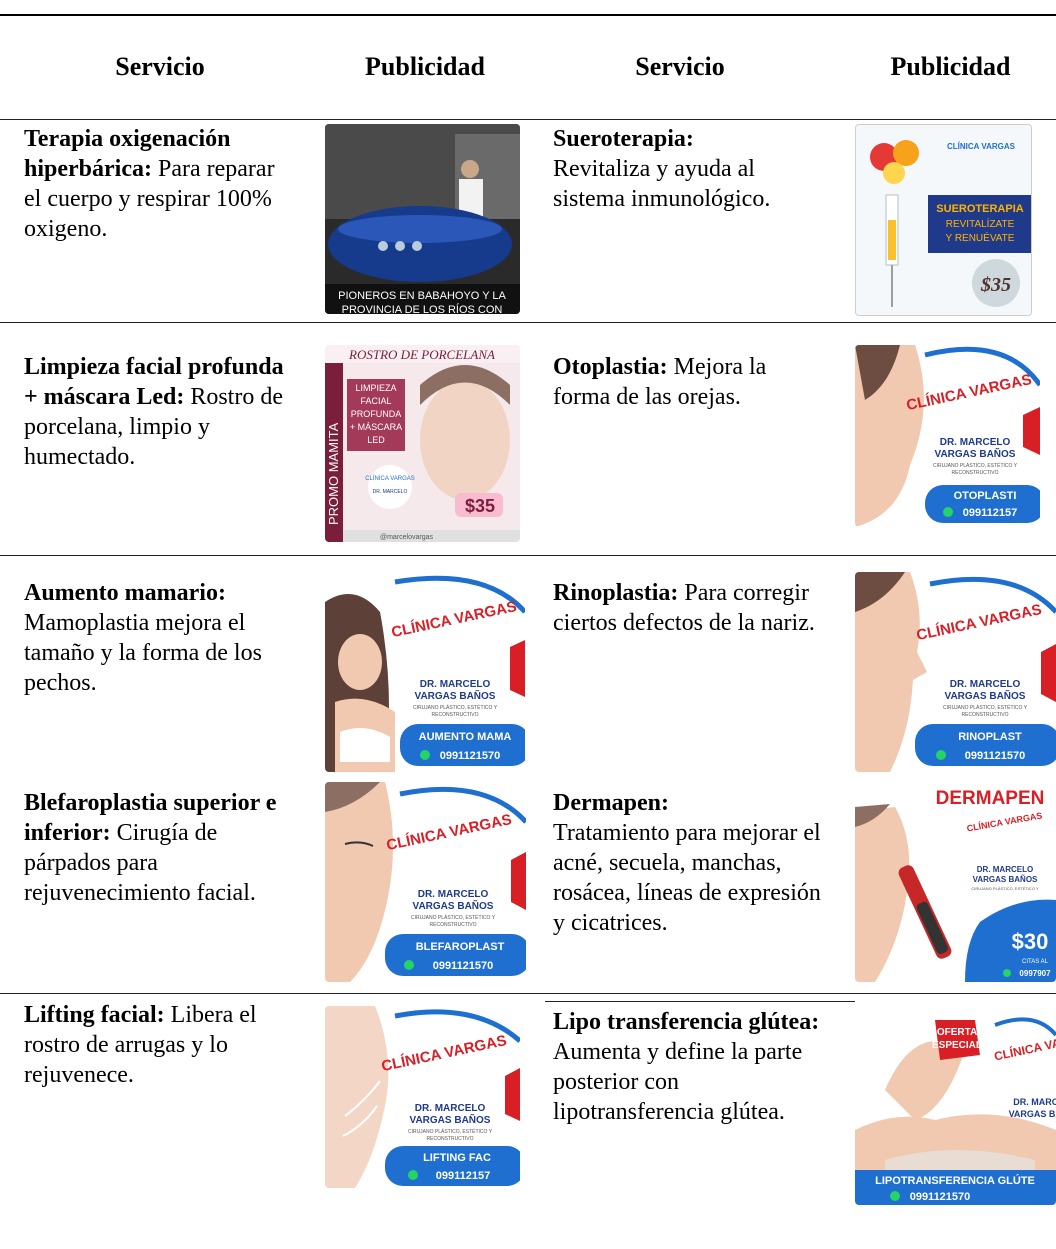 This screenshot has height=1249, width=1056. What do you see at coordinates (528, 119) in the screenshot?
I see `table-header-rule` at bounding box center [528, 119].